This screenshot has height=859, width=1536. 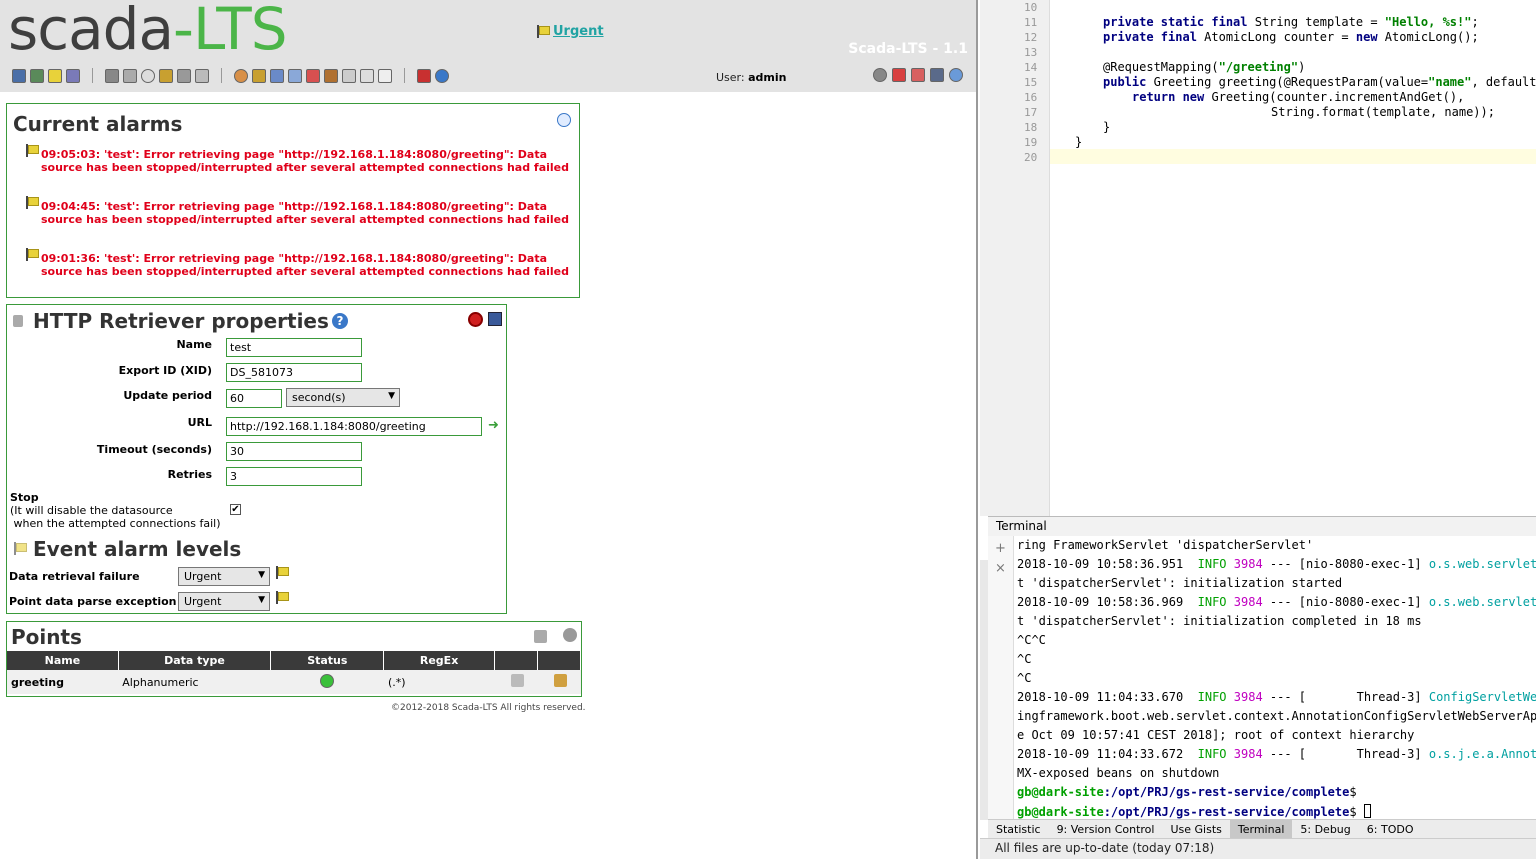 I want to click on terminal-cursor, so click(x=1367, y=811).